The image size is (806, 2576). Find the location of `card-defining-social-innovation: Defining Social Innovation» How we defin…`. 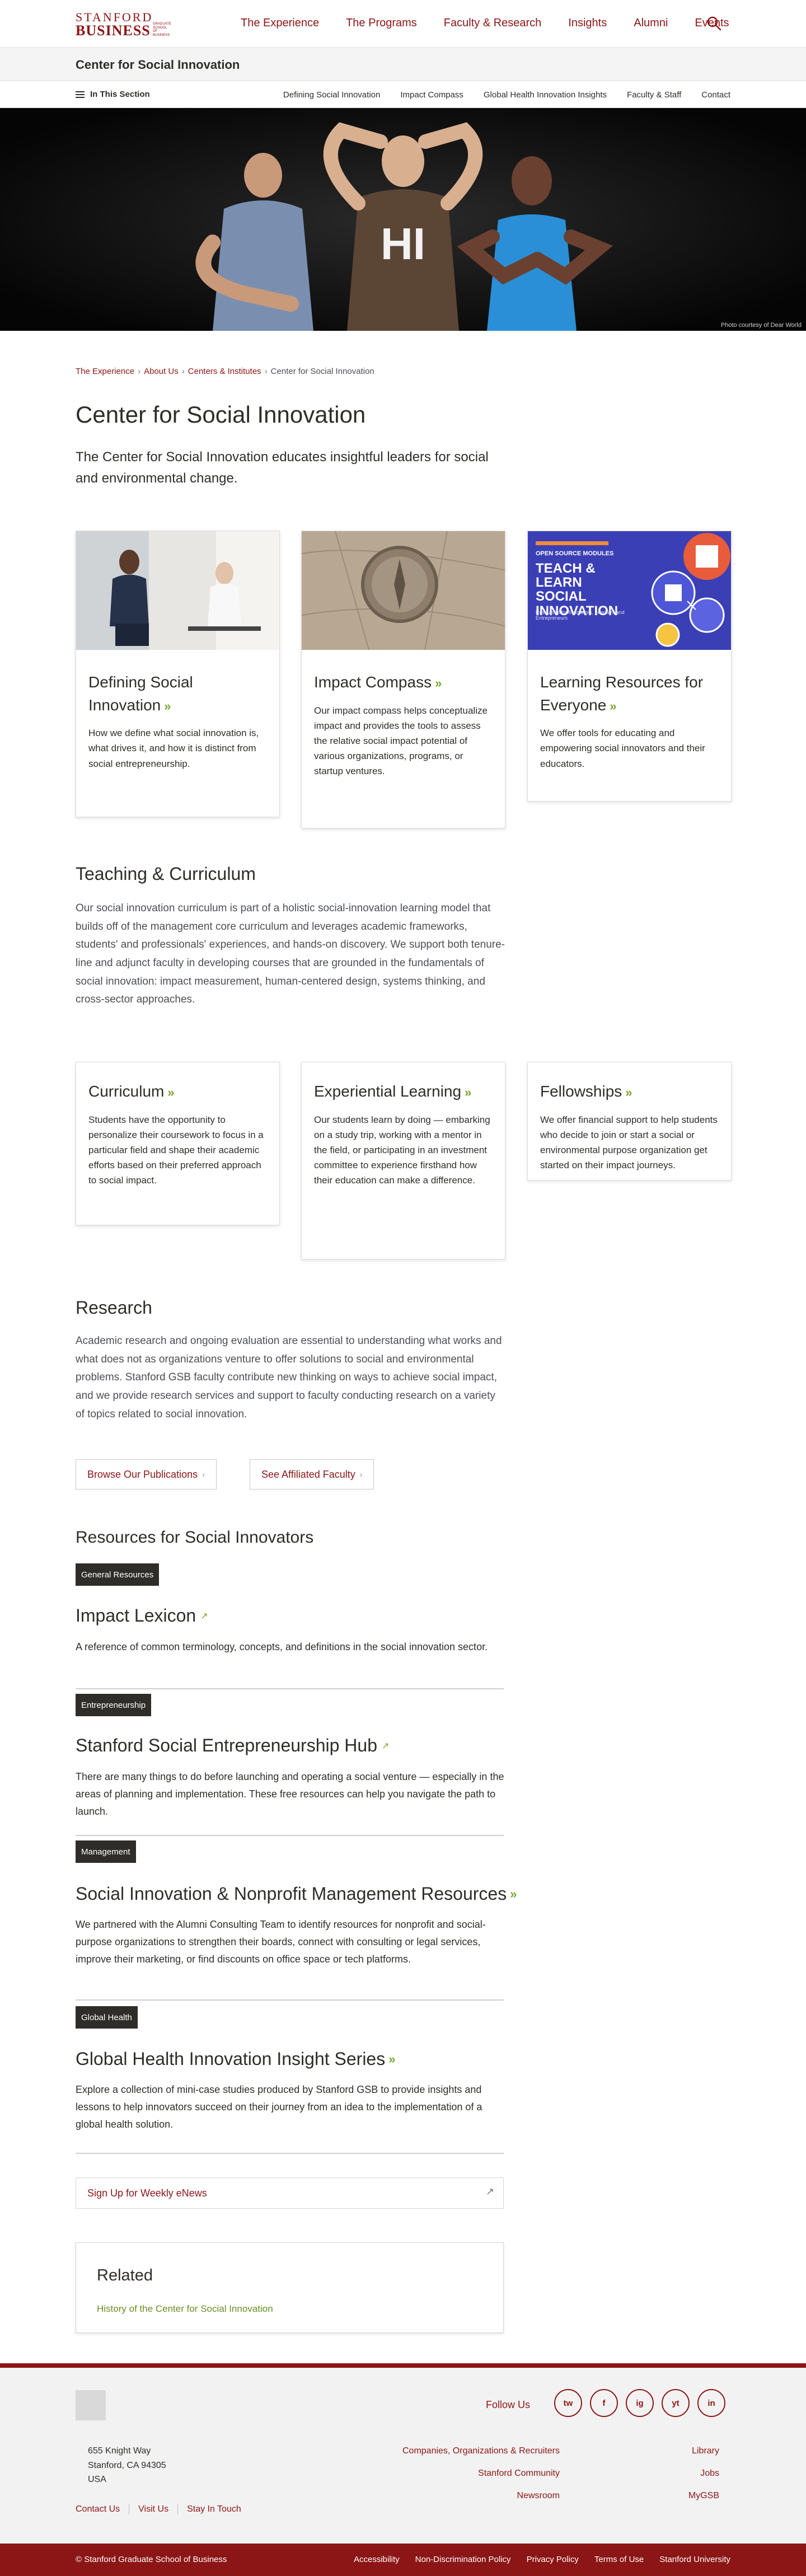

card-defining-social-innovation: Defining Social Innovation» How we defin… is located at coordinates (178, 674).